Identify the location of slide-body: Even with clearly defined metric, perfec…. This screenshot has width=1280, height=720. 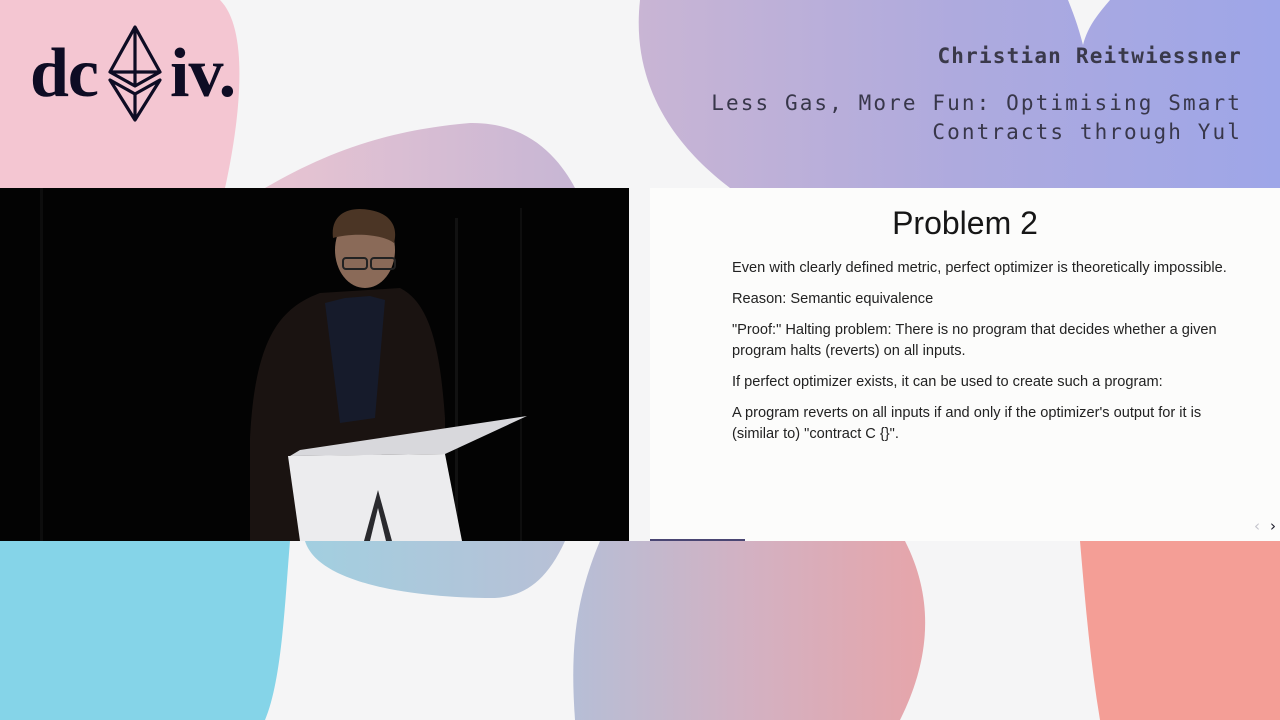
(982, 356).